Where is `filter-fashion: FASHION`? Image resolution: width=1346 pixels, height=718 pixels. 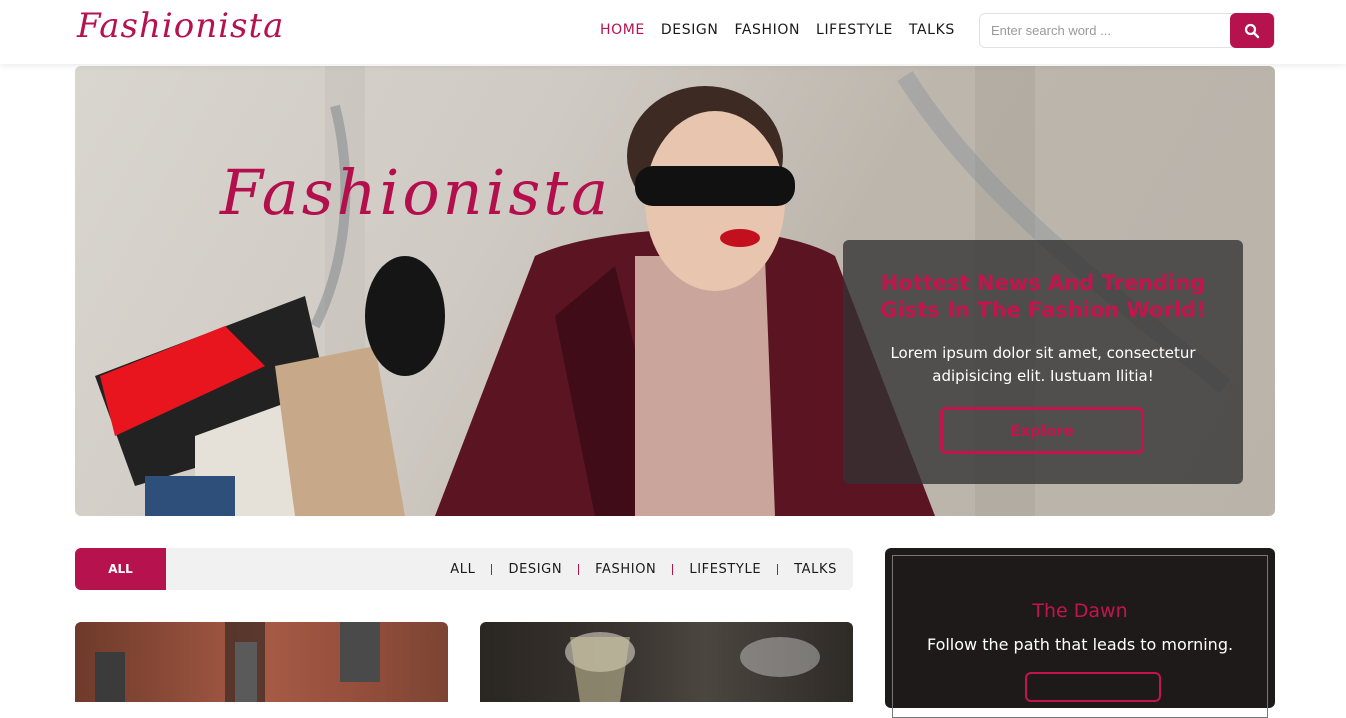
filter-fashion: FASHION is located at coordinates (625, 569).